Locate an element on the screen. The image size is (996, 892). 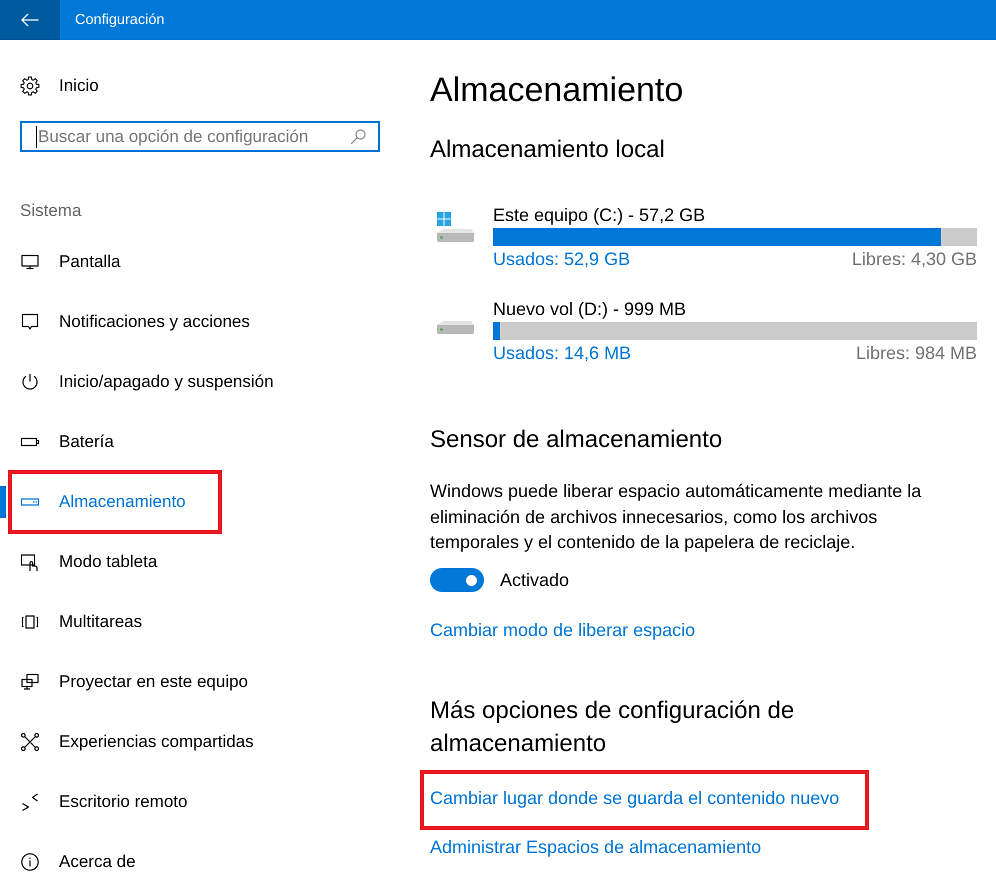
info-icon is located at coordinates (30, 862).